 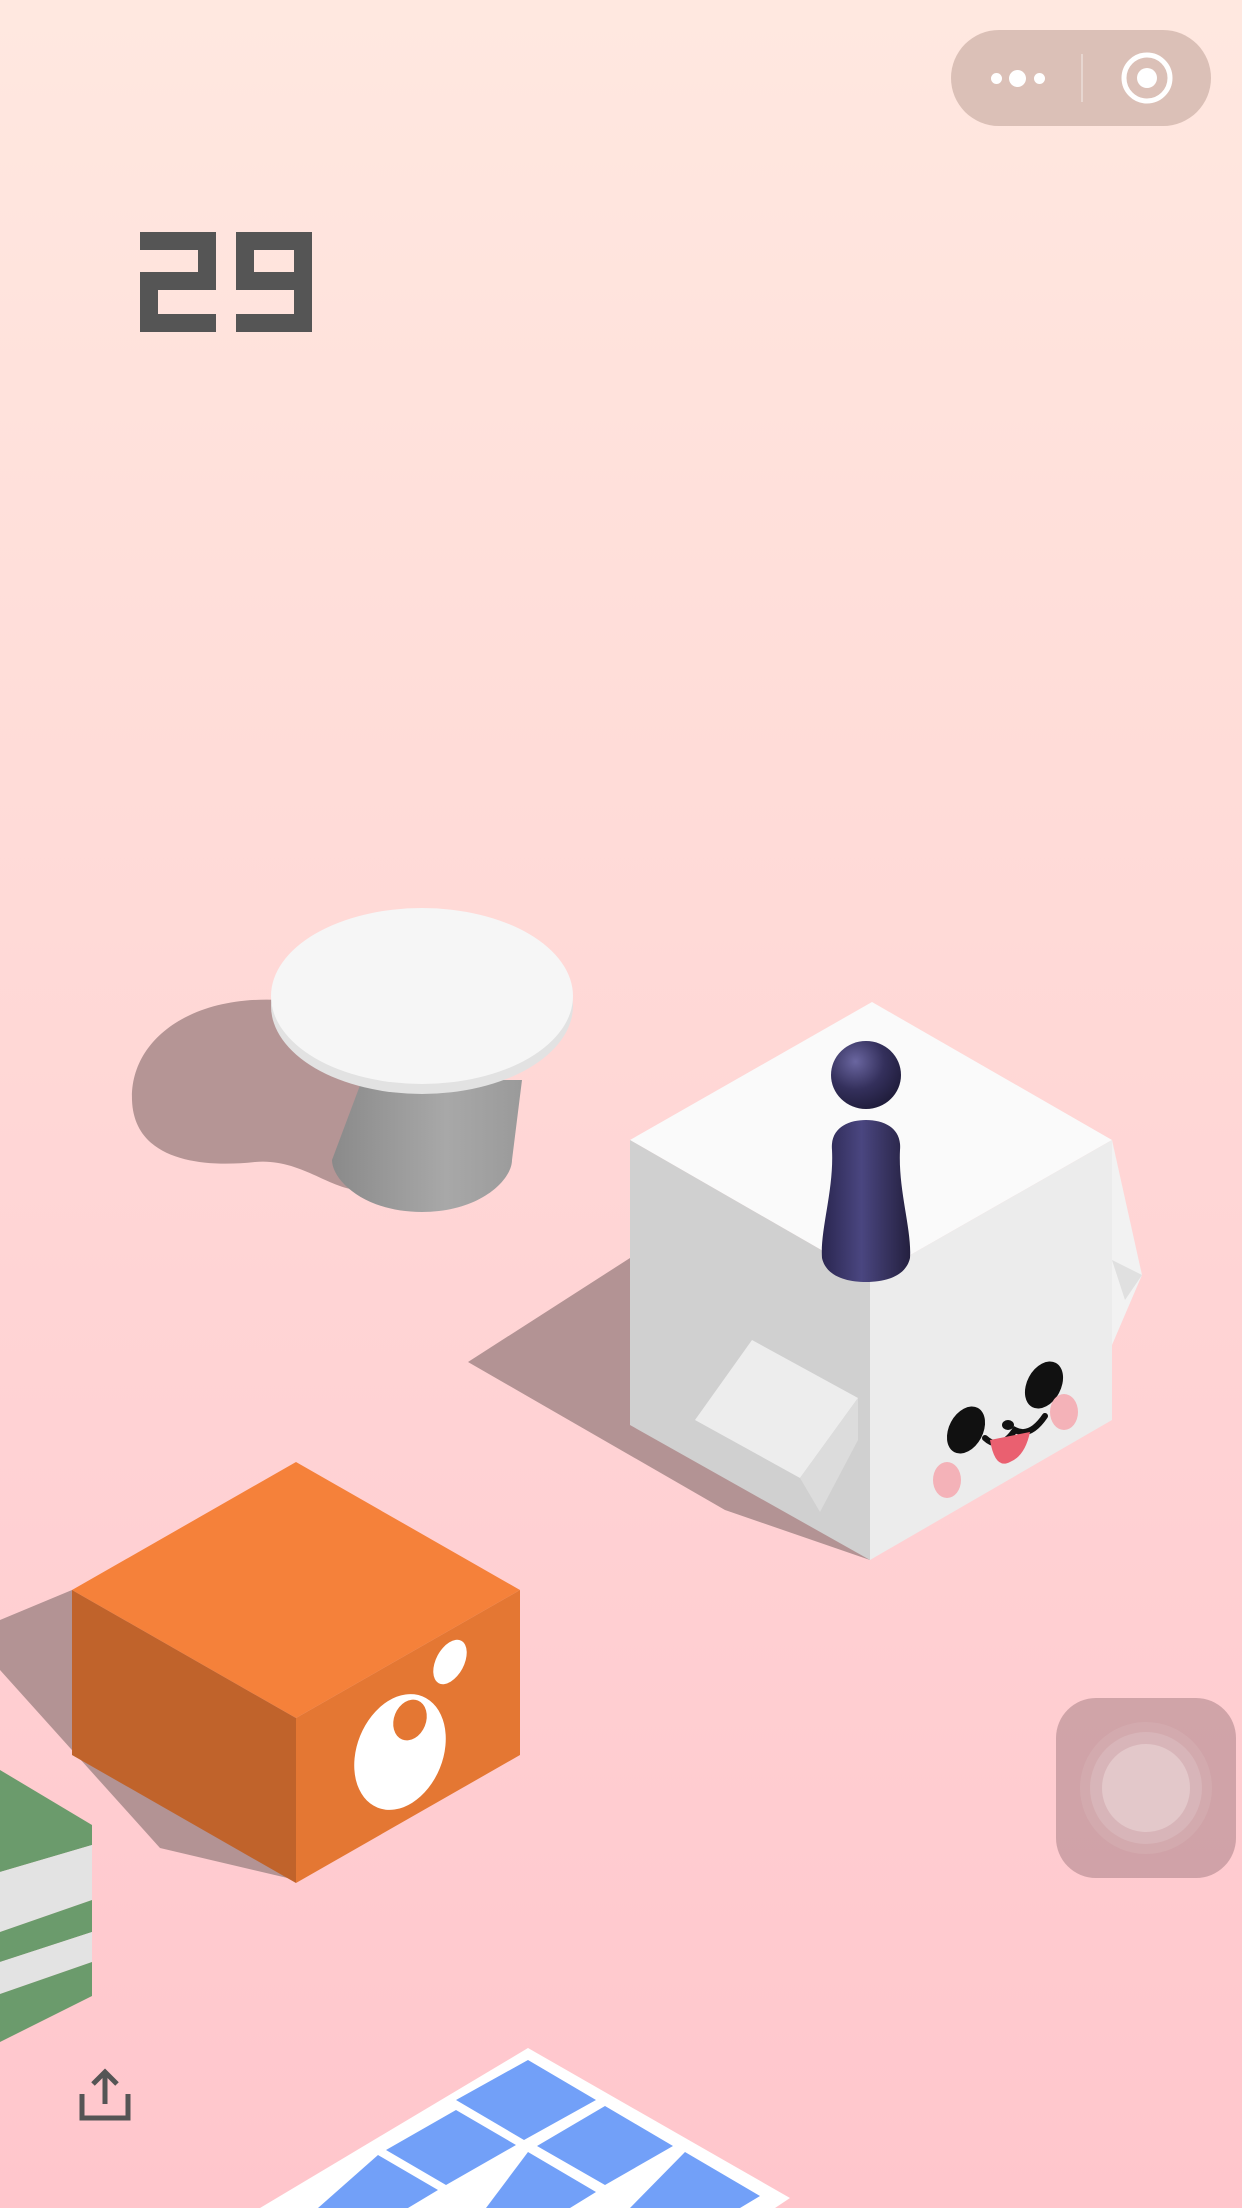 I want to click on target-close-icon, so click(x=1147, y=78).